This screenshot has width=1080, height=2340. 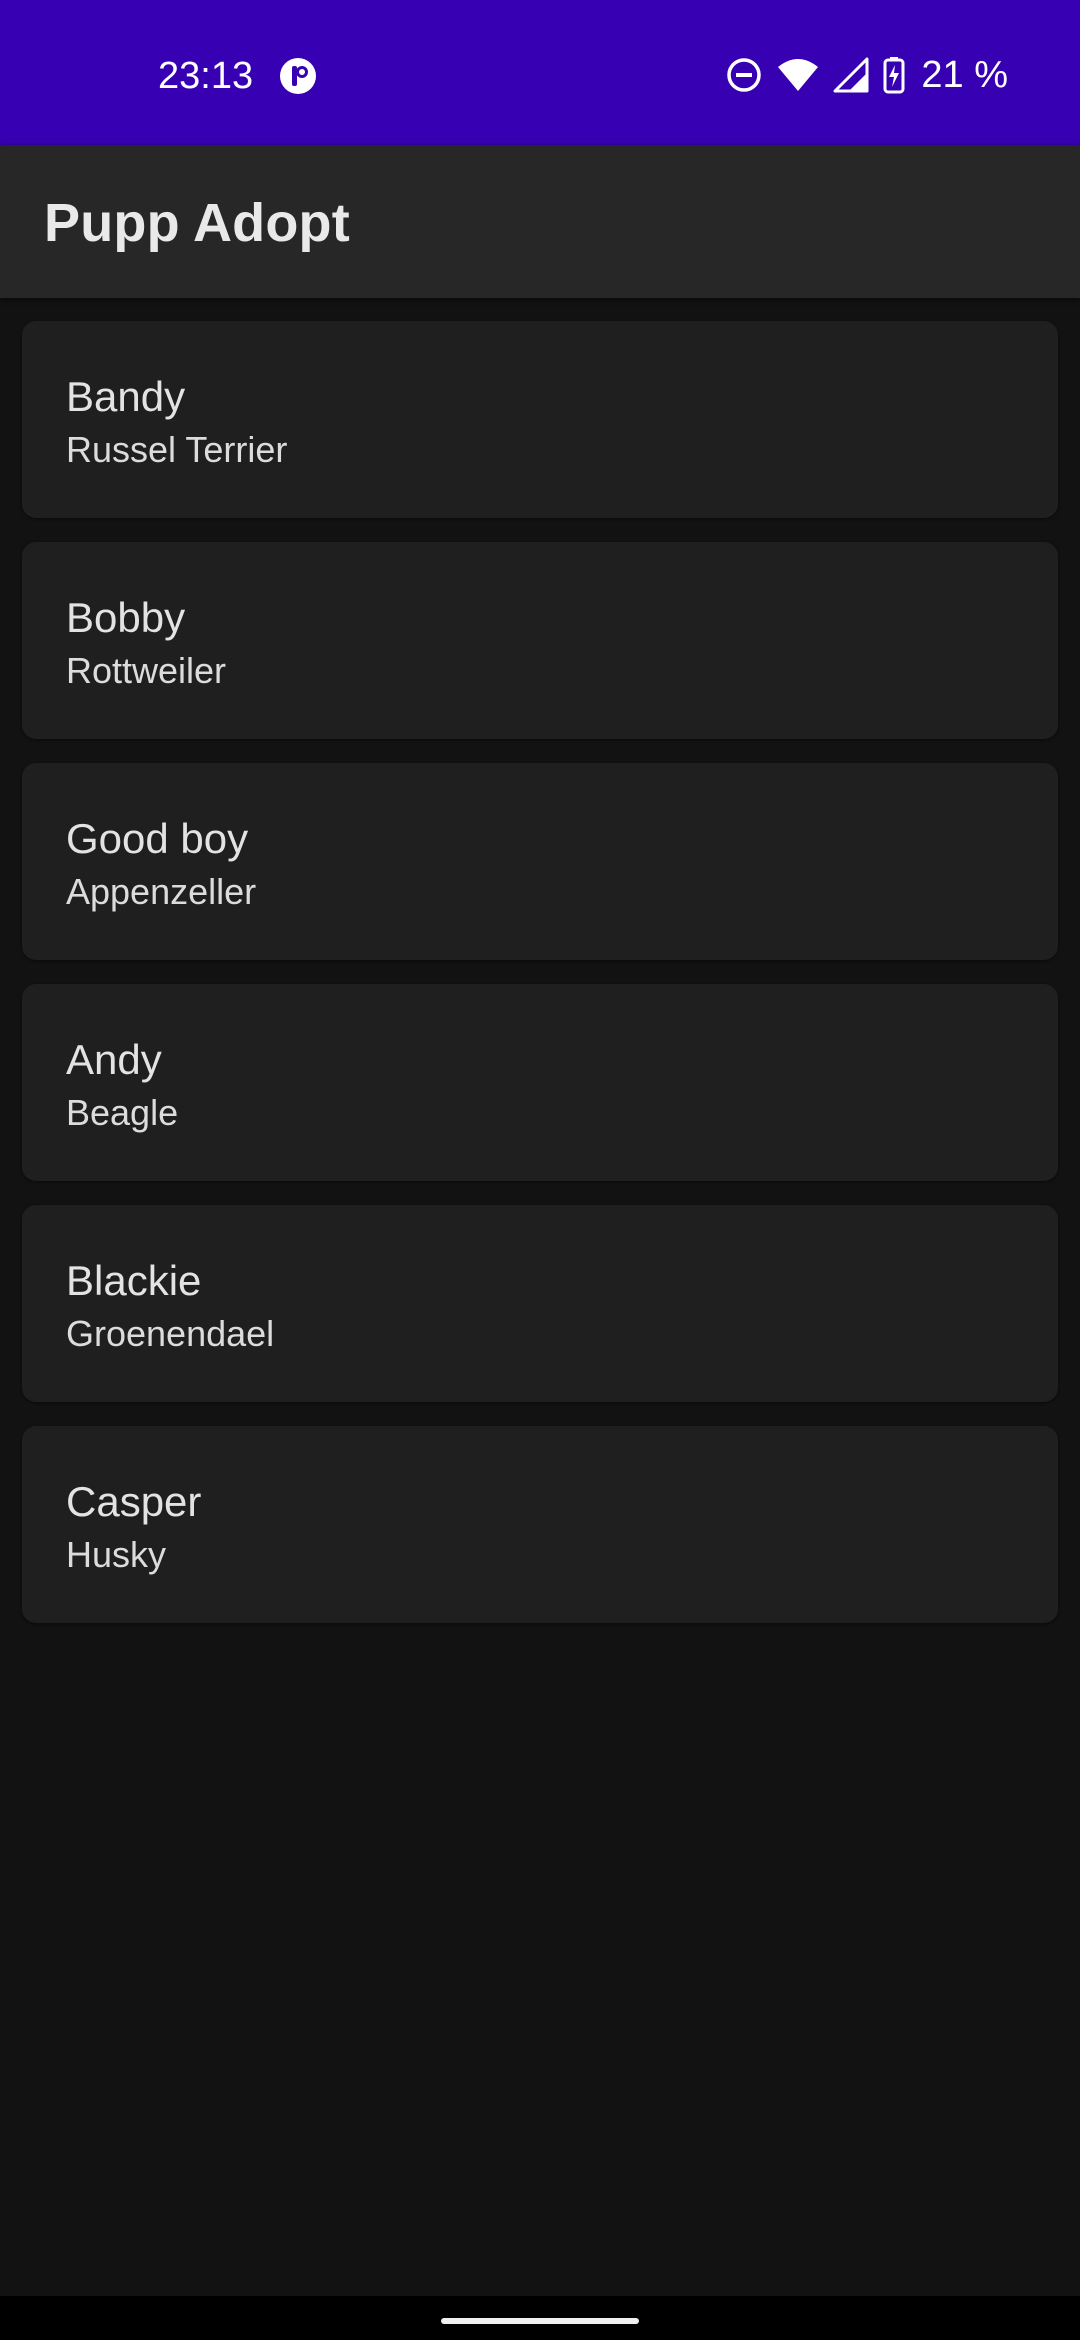 What do you see at coordinates (157, 838) in the screenshot?
I see `dog-name: Good boy` at bounding box center [157, 838].